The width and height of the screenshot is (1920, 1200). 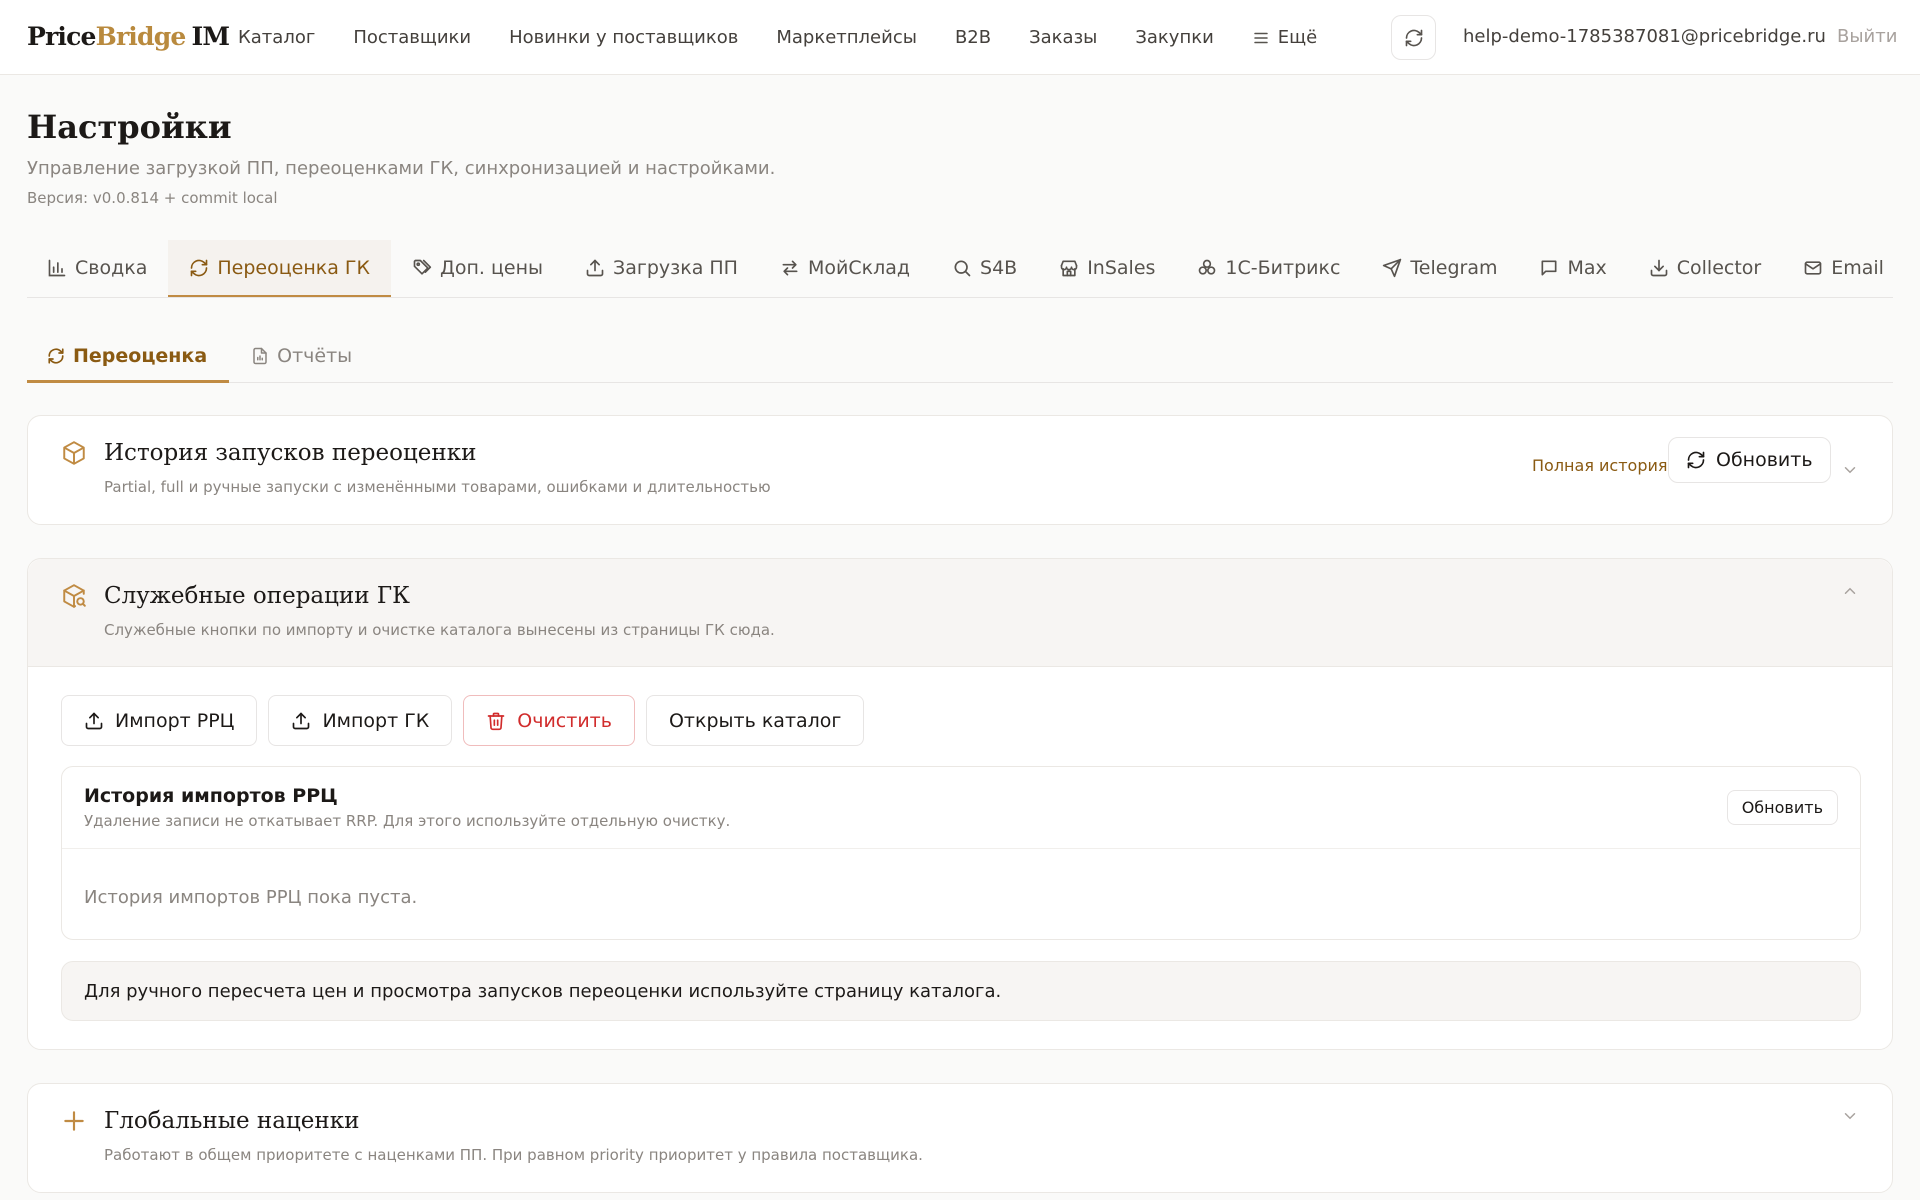 What do you see at coordinates (1121, 267) in the screenshot?
I see `tab-insales-label: InSales` at bounding box center [1121, 267].